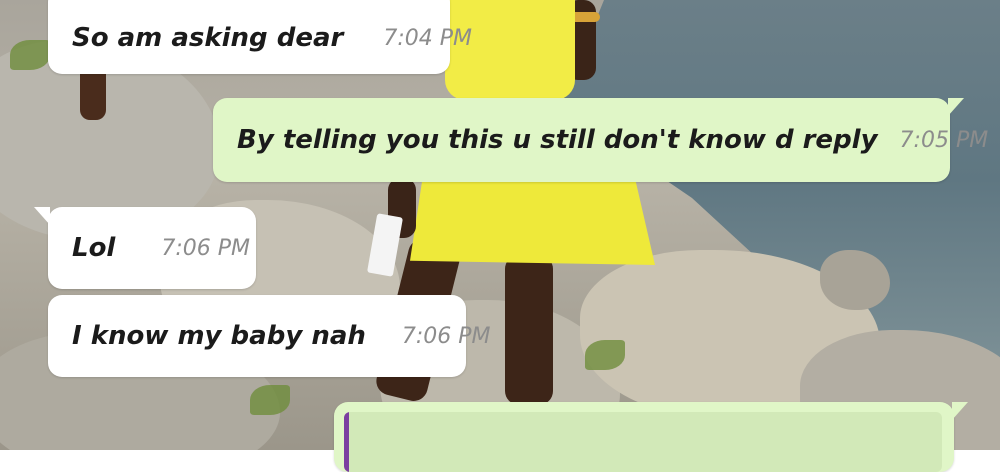 Image resolution: width=1000 pixels, height=472 pixels. Describe the element at coordinates (208, 38) in the screenshot. I see `message-text: So am asking dear` at that location.